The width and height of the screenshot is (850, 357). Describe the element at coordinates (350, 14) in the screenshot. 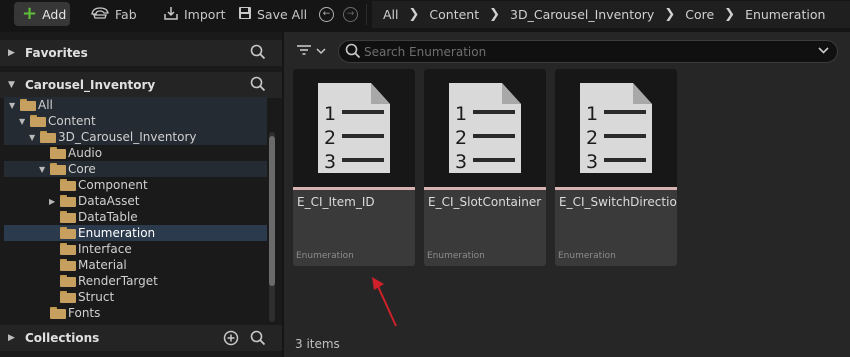

I see `forward-icon: →` at that location.